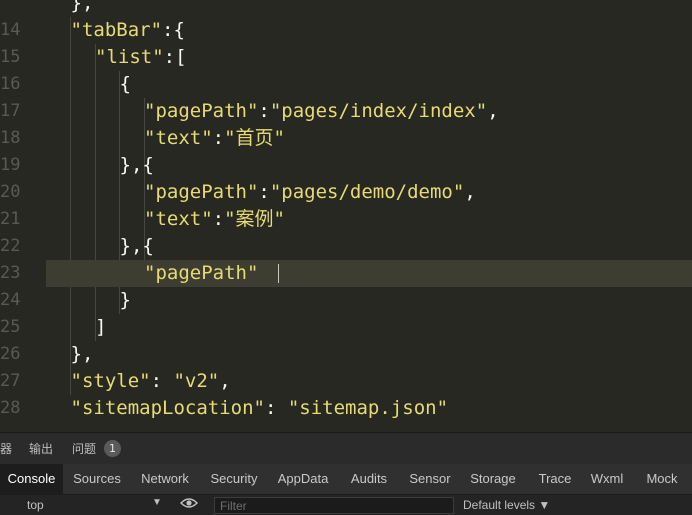  I want to click on string-token: "v2", so click(196, 381).